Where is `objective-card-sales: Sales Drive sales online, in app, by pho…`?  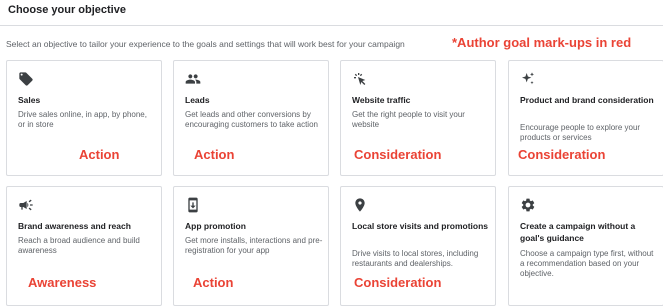
objective-card-sales: Sales Drive sales online, in app, by pho… is located at coordinates (84, 118).